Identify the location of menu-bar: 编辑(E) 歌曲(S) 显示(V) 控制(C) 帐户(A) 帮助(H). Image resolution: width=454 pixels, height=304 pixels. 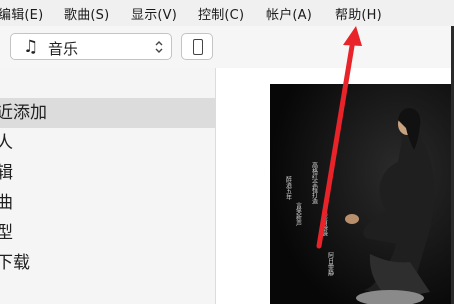
(227, 13).